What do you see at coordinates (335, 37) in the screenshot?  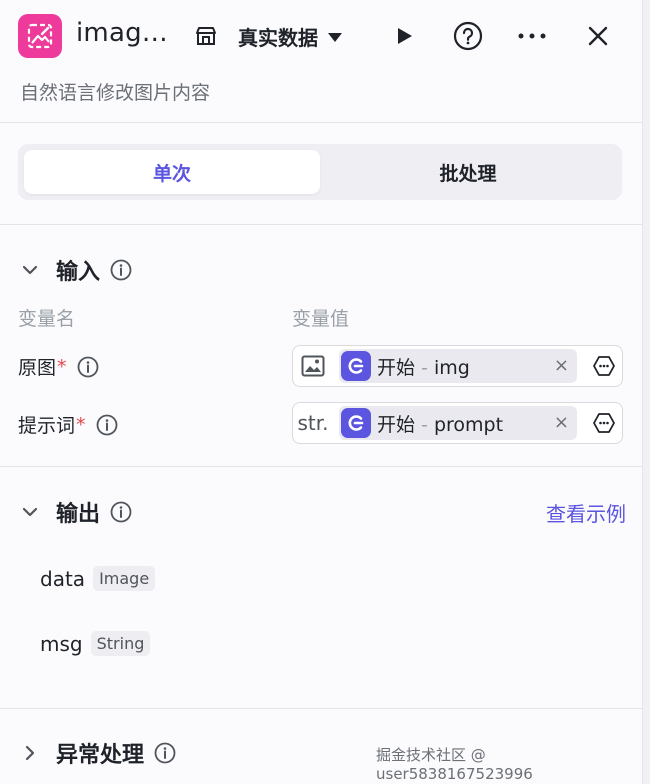 I see `caret-down-icon` at bounding box center [335, 37].